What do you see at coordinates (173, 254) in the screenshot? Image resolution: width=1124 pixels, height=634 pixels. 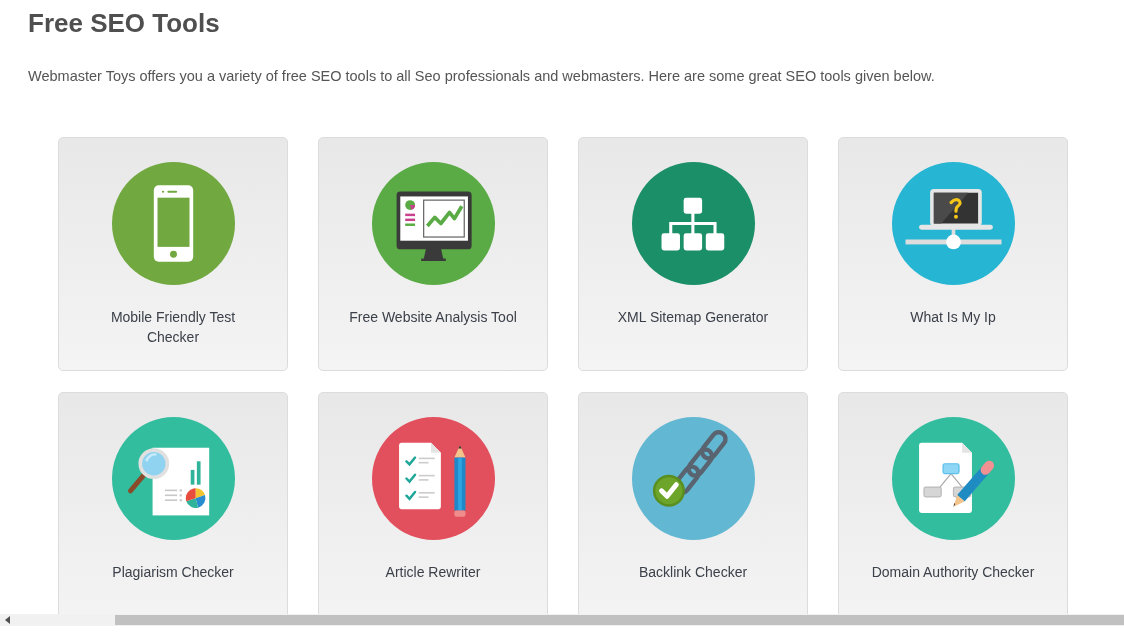 I see `tool-card: Mobile Friendly Test Checker` at bounding box center [173, 254].